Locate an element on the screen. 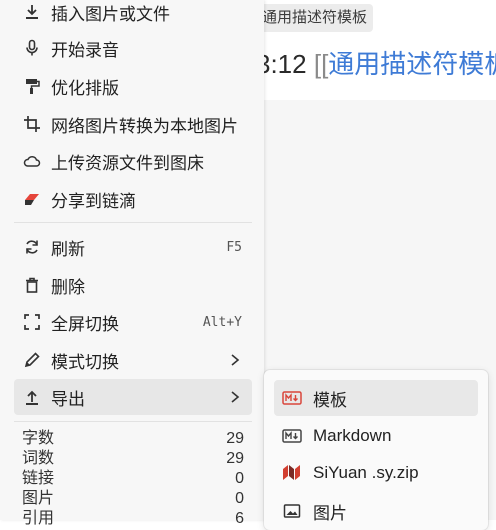 The width and height of the screenshot is (496, 530). menu-item-label: 网络图片转换为本地图片 is located at coordinates (144, 126).